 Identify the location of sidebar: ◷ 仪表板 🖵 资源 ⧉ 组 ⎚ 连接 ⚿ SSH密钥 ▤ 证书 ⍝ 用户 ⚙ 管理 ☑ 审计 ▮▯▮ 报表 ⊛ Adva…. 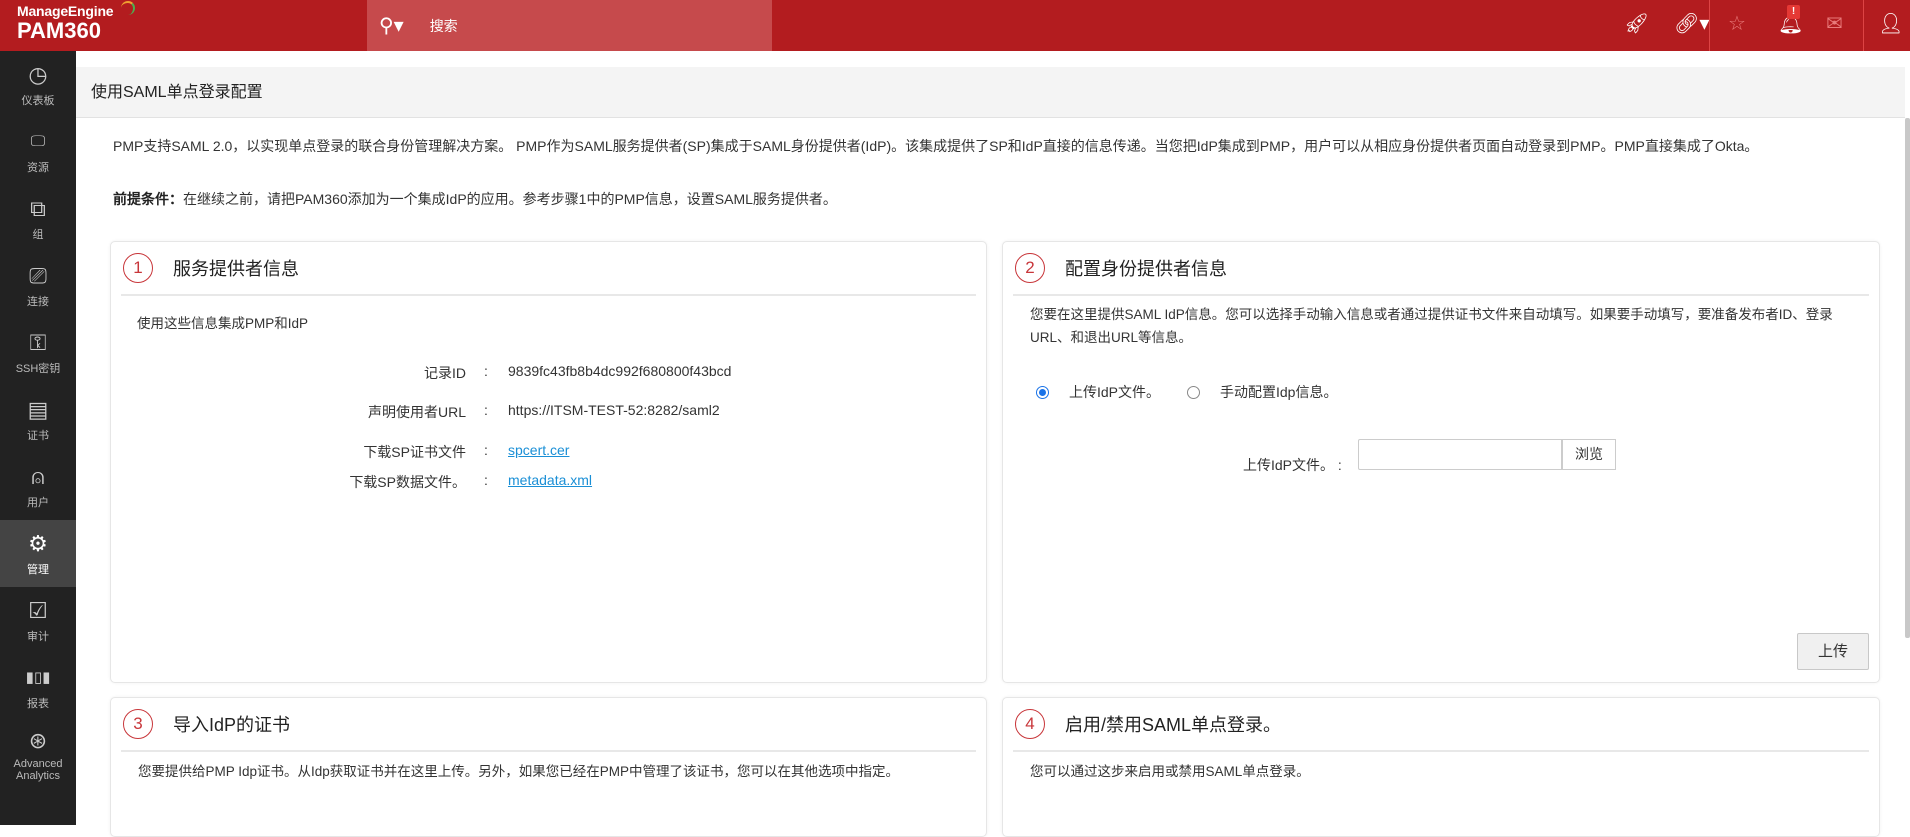
(38, 438).